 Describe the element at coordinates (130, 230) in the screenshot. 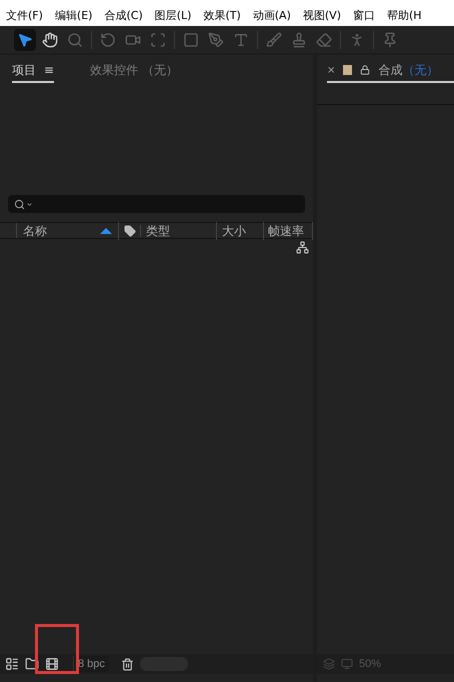

I see `tag-icon` at that location.